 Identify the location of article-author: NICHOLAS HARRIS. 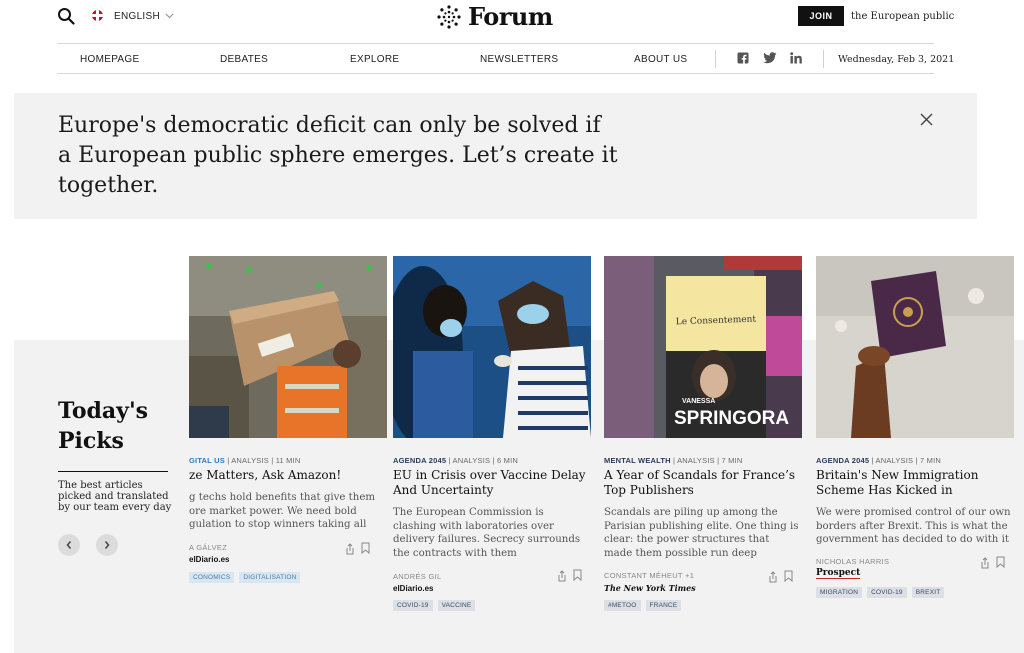
(853, 561).